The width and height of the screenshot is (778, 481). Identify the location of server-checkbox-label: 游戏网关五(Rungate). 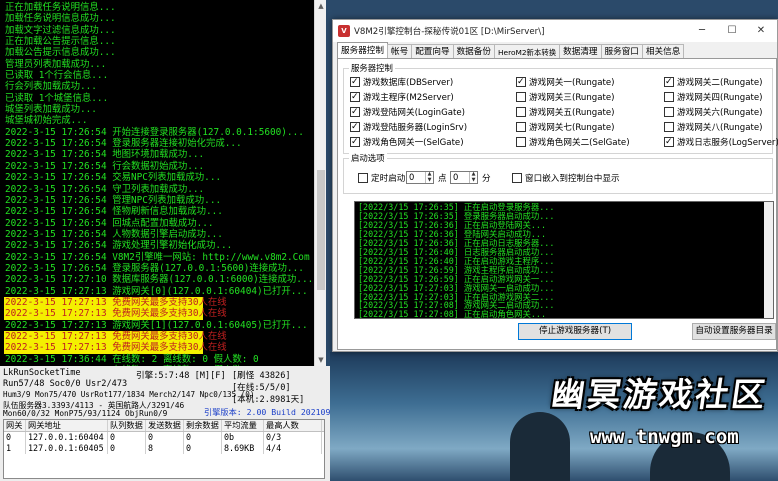
(572, 113).